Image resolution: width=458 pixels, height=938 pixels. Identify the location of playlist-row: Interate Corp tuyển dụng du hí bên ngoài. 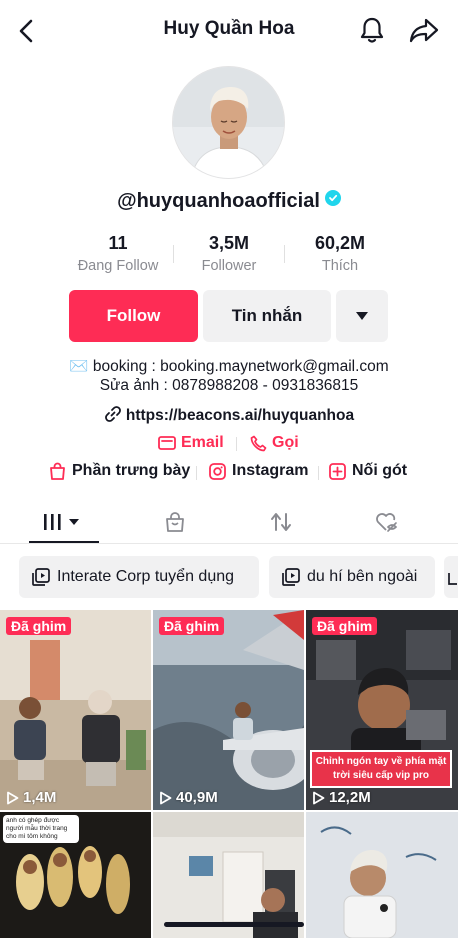
(229, 578).